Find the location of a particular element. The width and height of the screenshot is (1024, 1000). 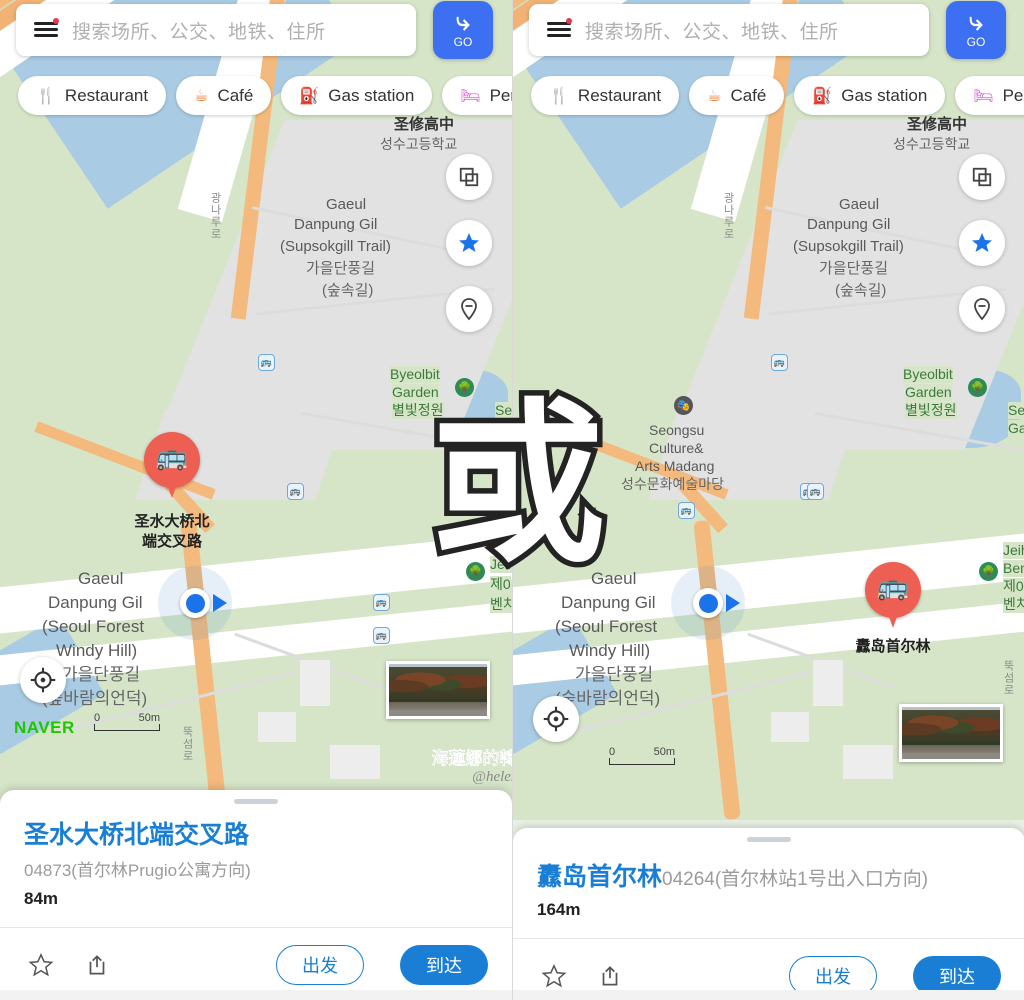

star-icon is located at coordinates (982, 242).